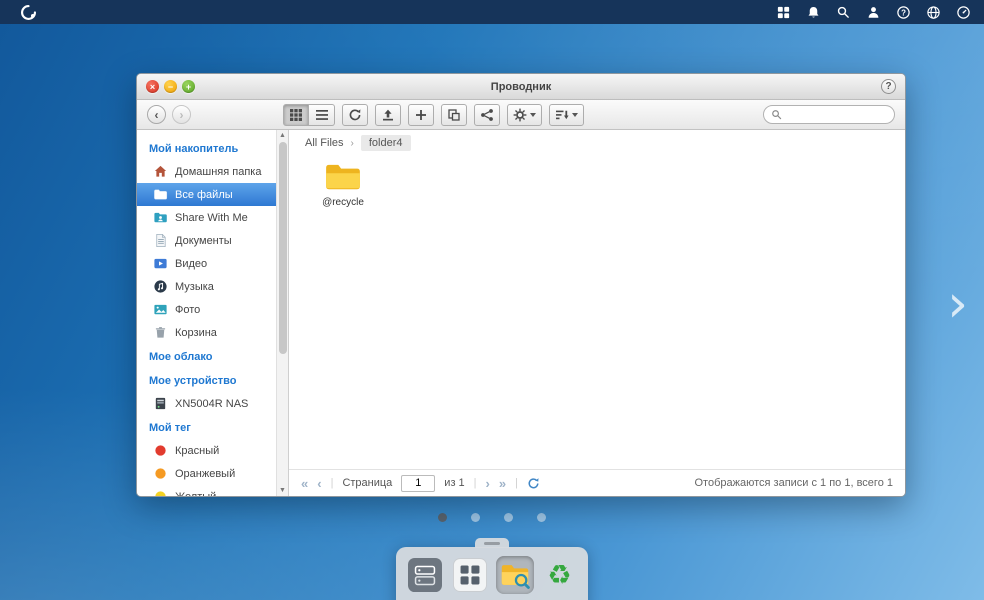  I want to click on sidebar-scrollbar: ▲ ▼, so click(282, 313).